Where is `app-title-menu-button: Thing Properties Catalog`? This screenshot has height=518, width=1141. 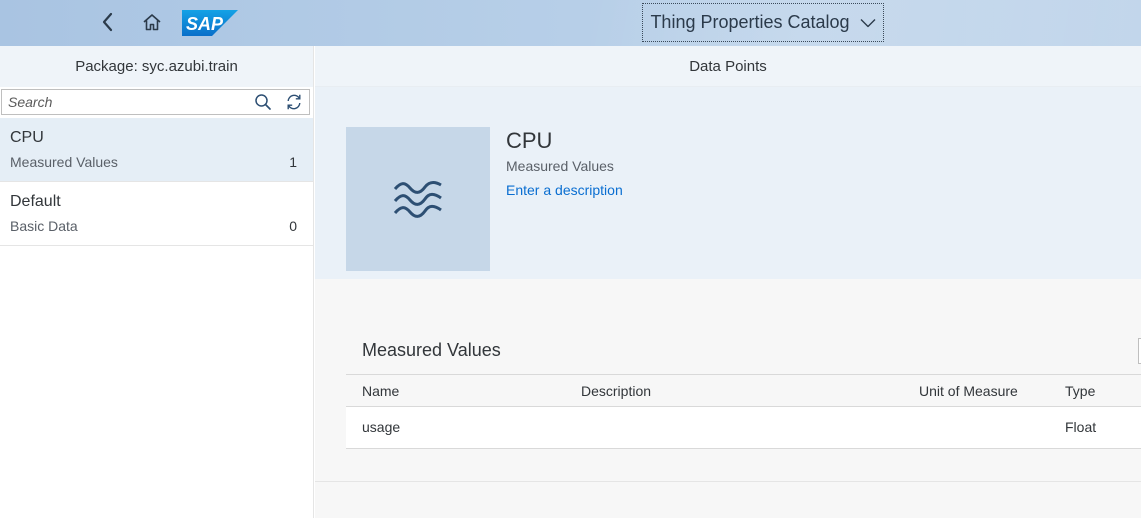
app-title-menu-button: Thing Properties Catalog is located at coordinates (763, 22).